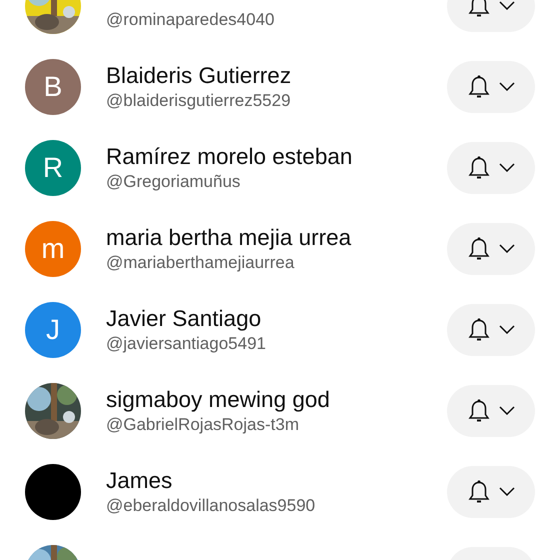 This screenshot has width=560, height=560. Describe the element at coordinates (53, 248) in the screenshot. I see `avatar: m` at that location.